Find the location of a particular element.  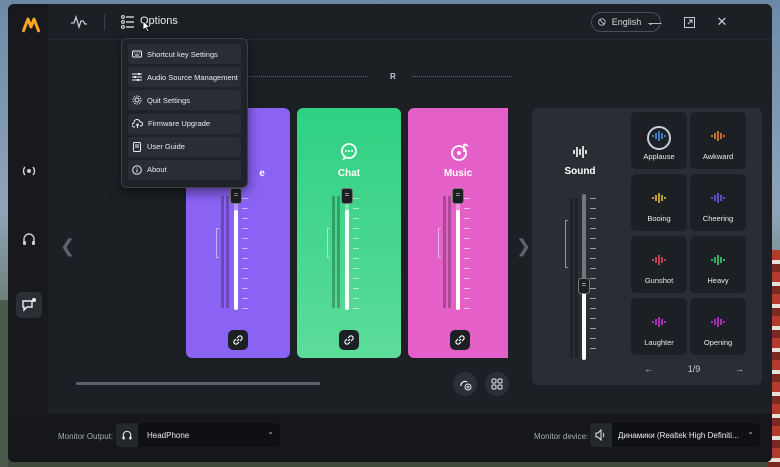

scroll-left-arrow-icon: ❮ is located at coordinates (67, 246).